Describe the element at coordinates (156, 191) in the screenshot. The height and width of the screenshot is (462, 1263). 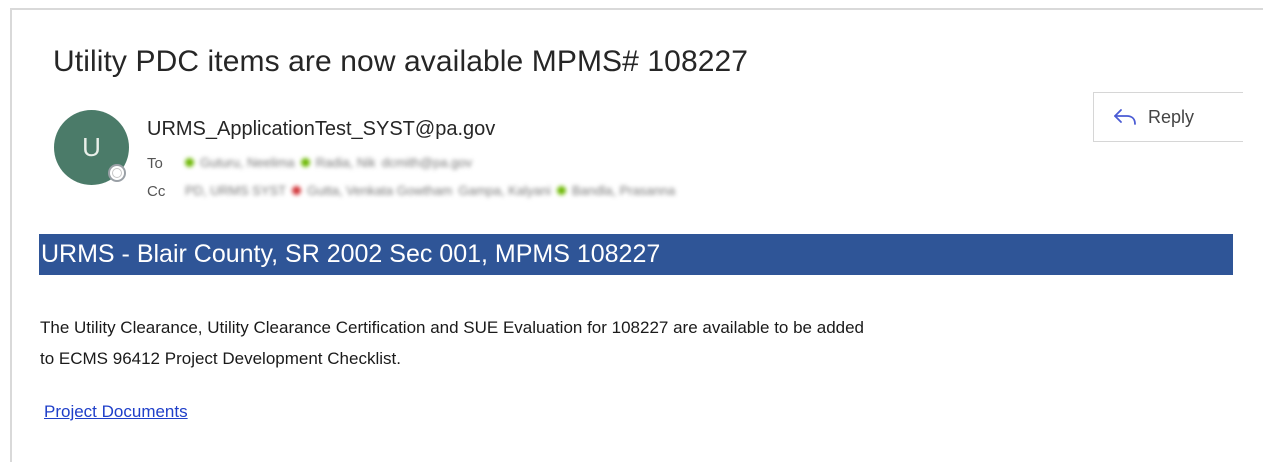
I see `cc-label: Cc` at that location.